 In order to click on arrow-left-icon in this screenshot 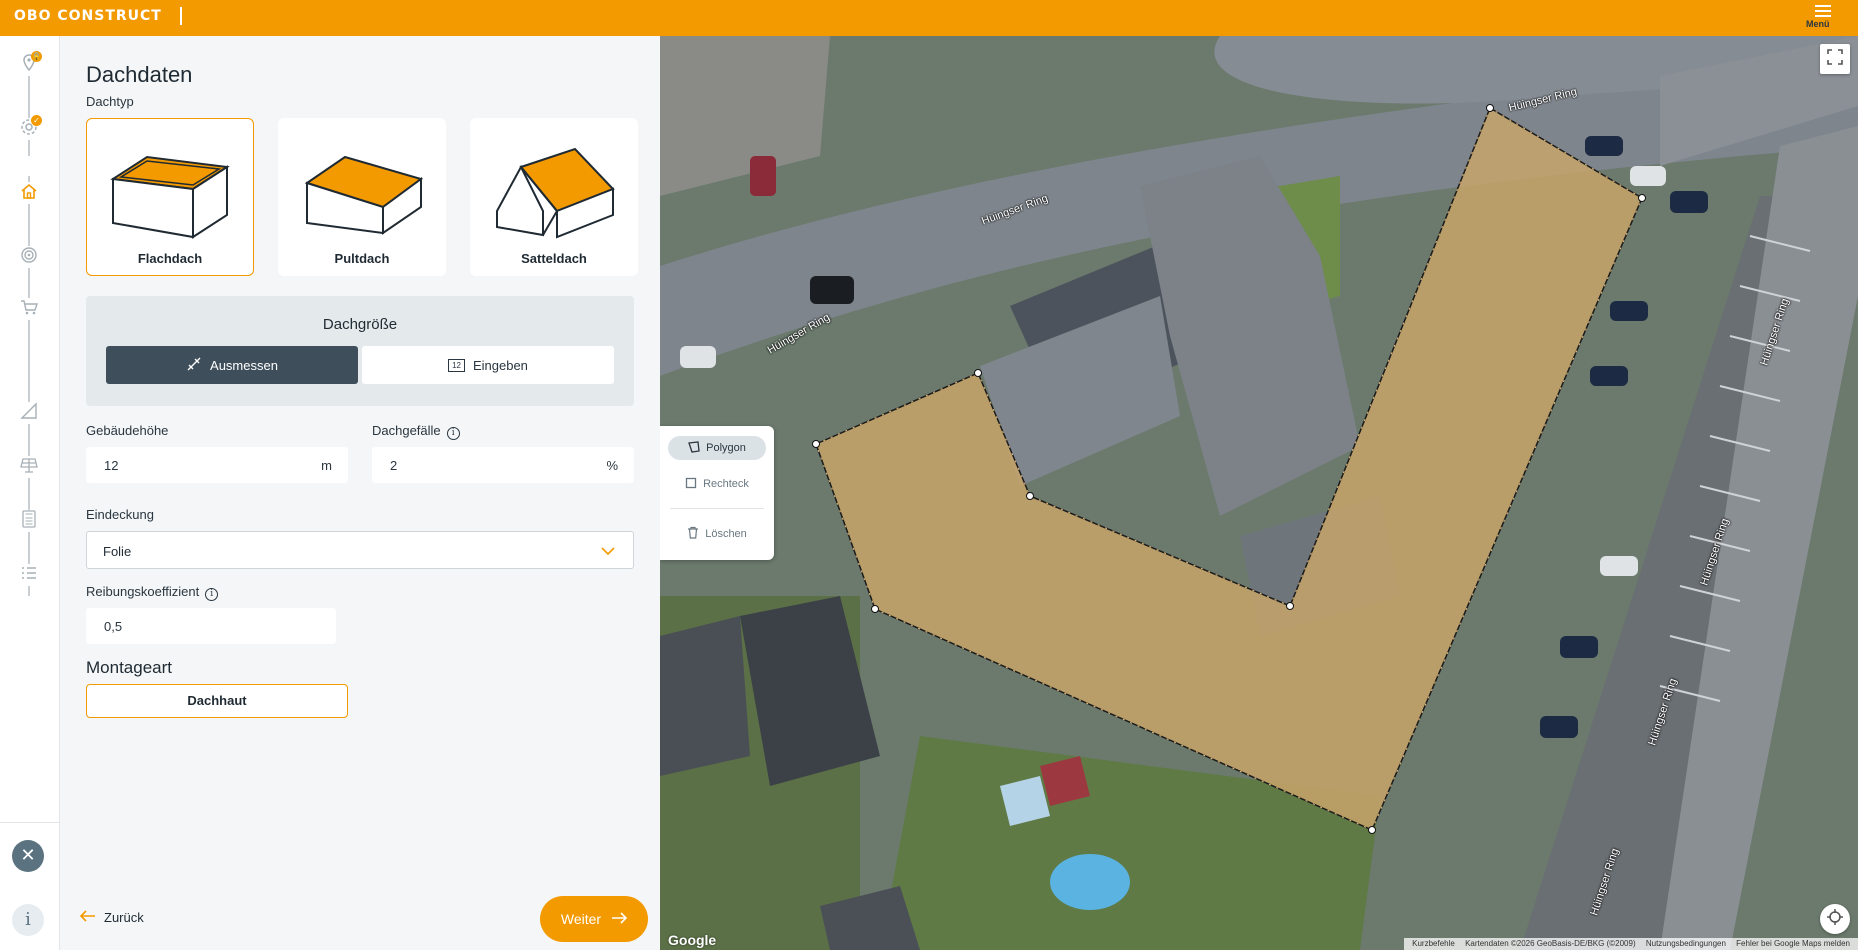, I will do `click(87, 917)`.